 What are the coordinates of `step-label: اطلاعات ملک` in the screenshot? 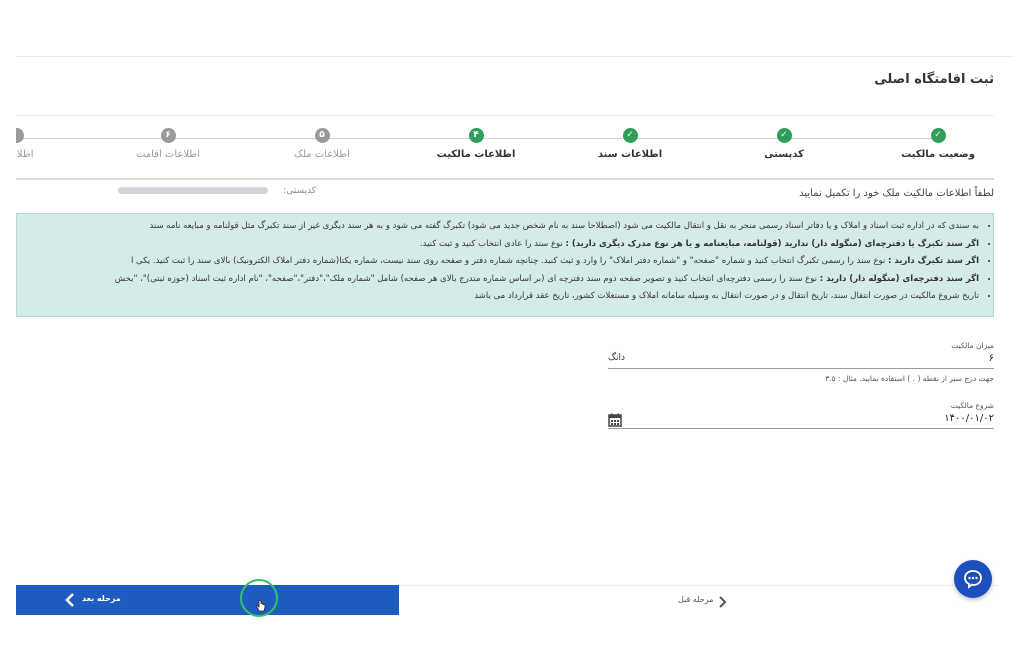 It's located at (322, 154).